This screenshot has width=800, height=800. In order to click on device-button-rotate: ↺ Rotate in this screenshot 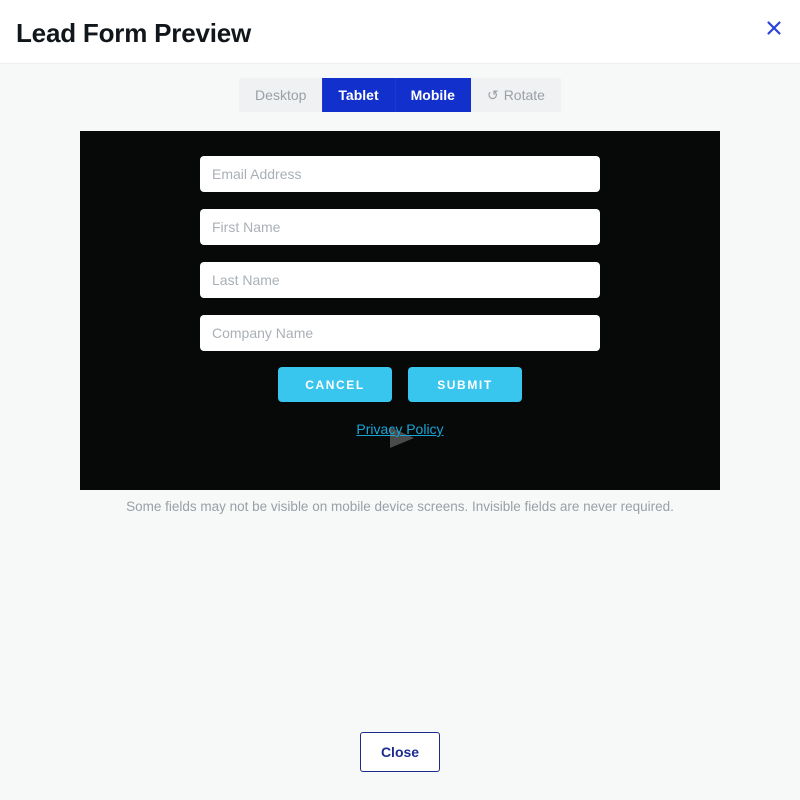, I will do `click(515, 95)`.